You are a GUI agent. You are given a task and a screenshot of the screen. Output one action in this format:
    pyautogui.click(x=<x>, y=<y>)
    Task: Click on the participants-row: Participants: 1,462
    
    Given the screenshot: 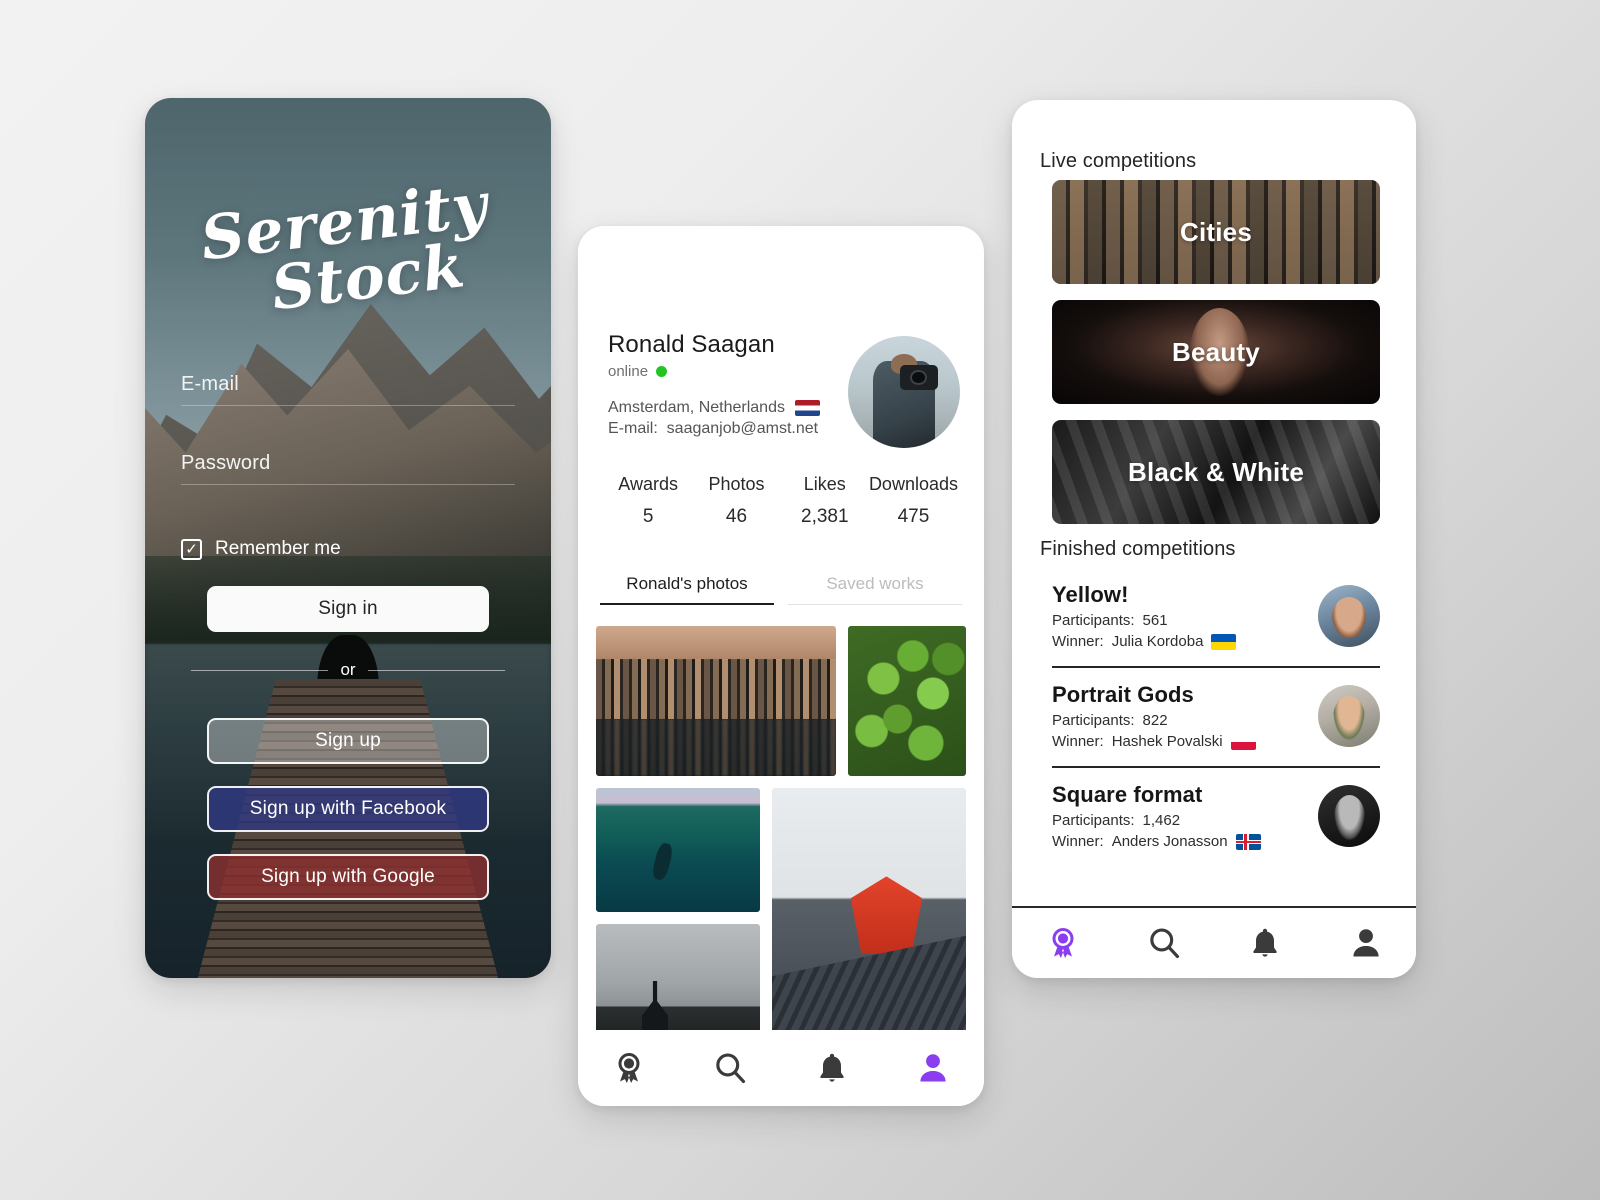 What is the action you would take?
    pyautogui.click(x=1180, y=820)
    